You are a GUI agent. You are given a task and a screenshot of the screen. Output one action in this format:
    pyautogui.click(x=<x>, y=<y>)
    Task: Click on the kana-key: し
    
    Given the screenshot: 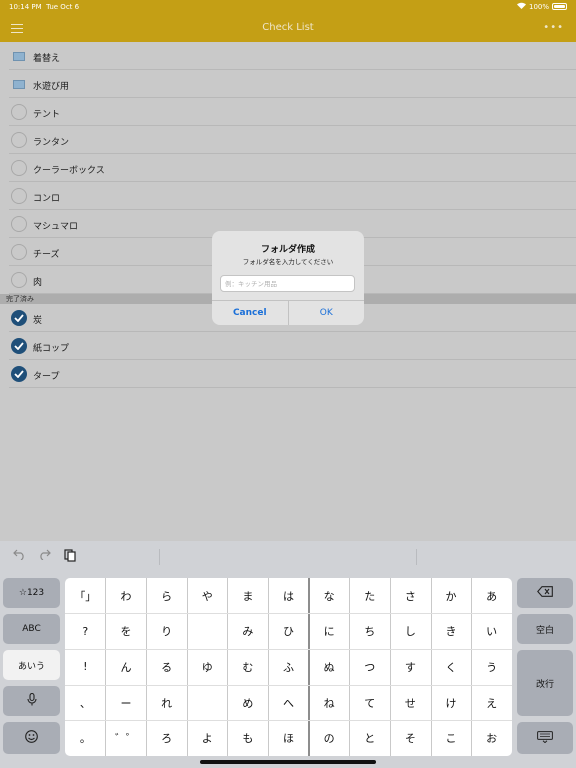 What is the action you would take?
    pyautogui.click(x=410, y=632)
    